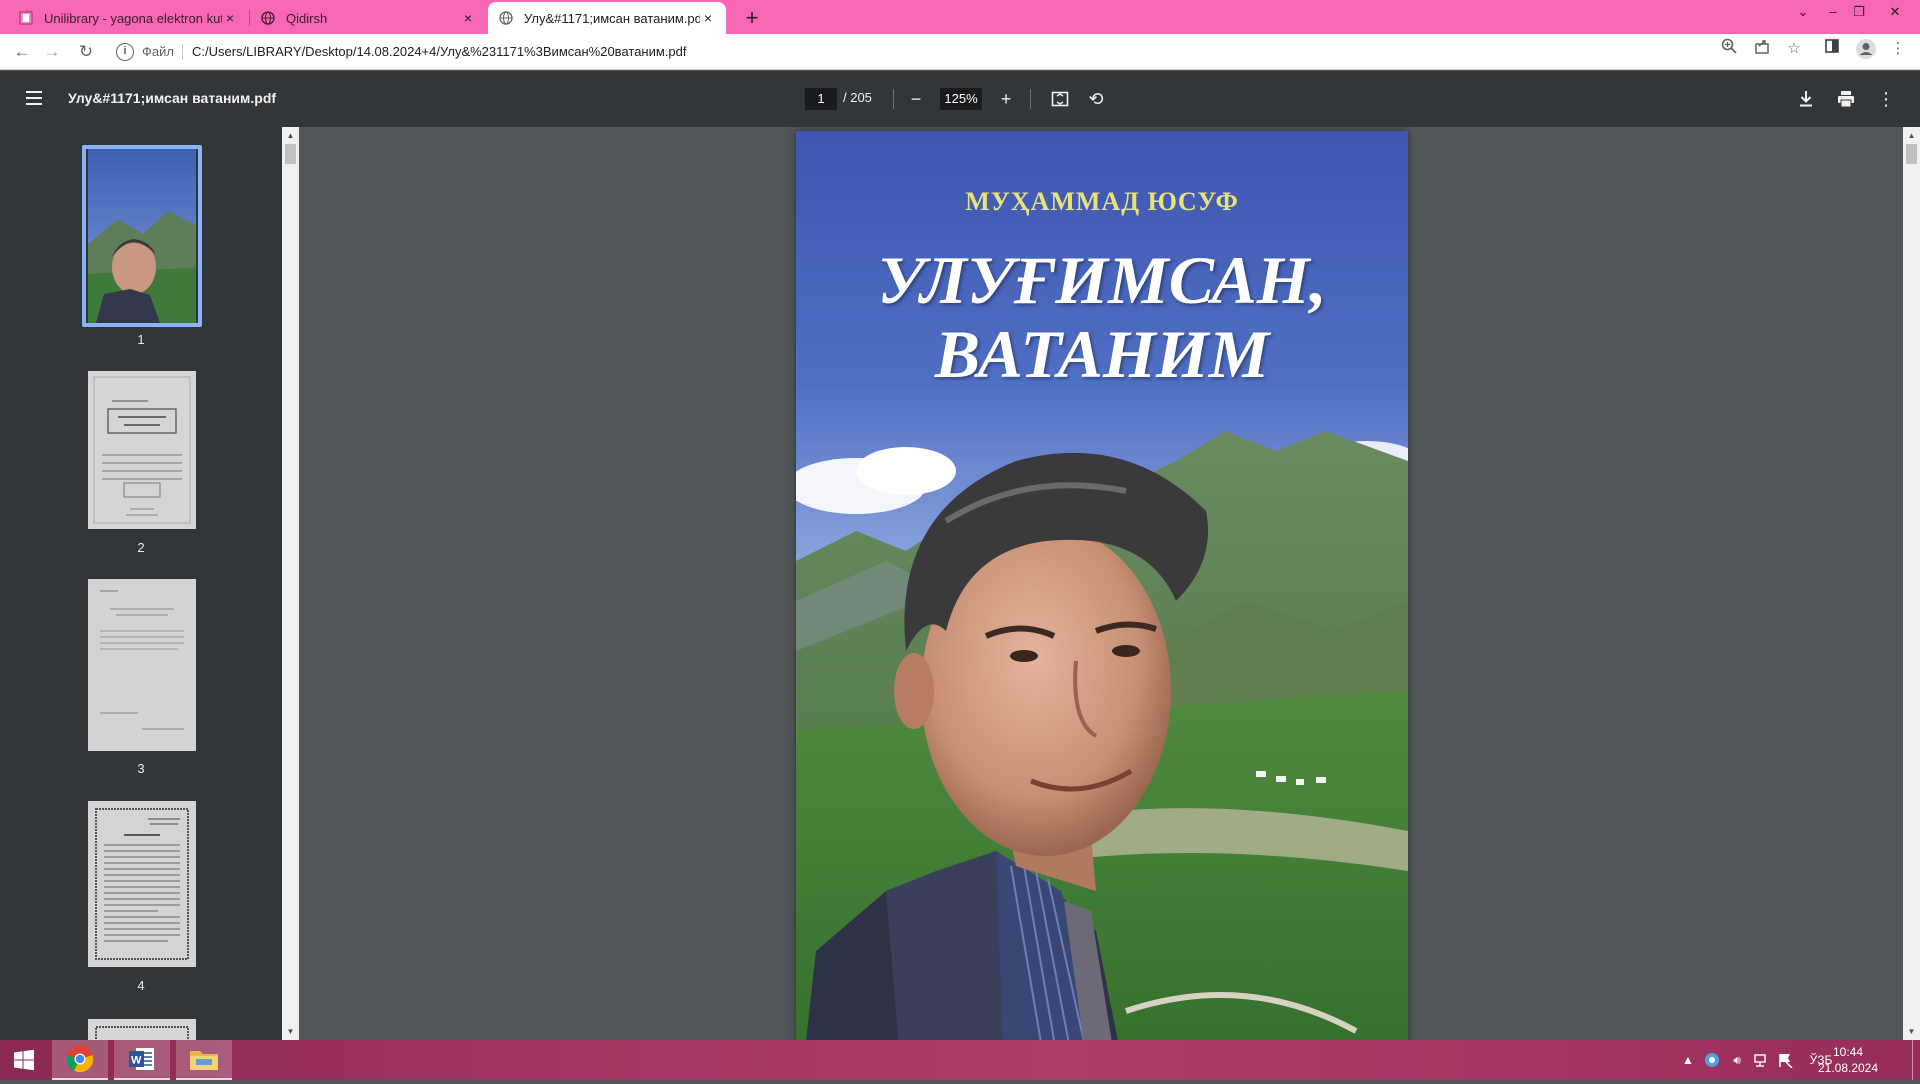  Describe the element at coordinates (1761, 1060) in the screenshot. I see `ethernet-icon` at that location.